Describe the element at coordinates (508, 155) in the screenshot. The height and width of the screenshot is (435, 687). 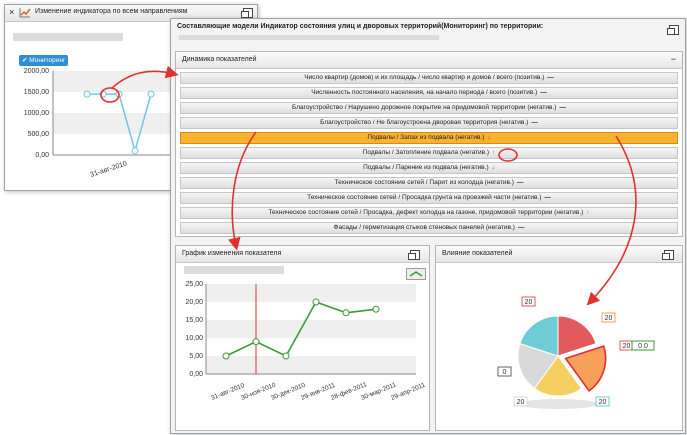
I see `annotation-circle-indicator` at that location.